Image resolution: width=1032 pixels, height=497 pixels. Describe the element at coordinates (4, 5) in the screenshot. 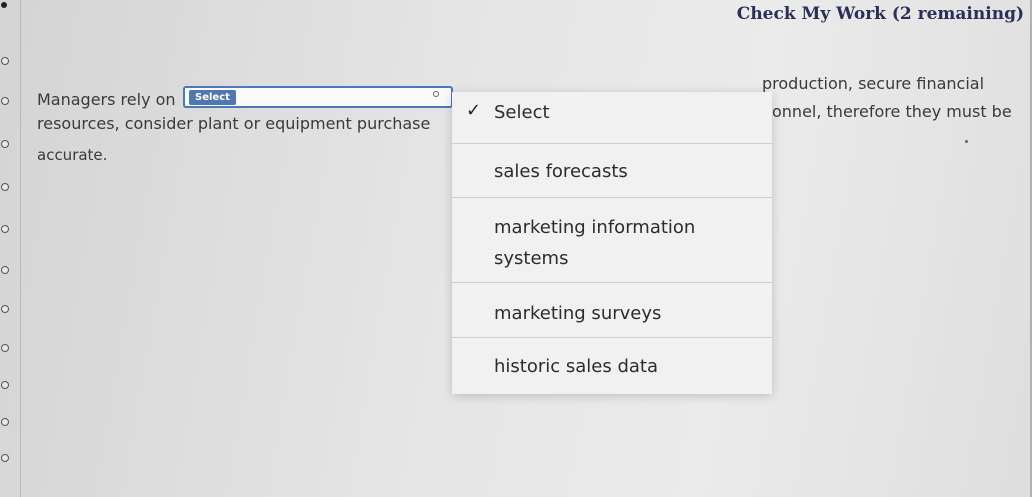

I see `bullet-dot` at that location.